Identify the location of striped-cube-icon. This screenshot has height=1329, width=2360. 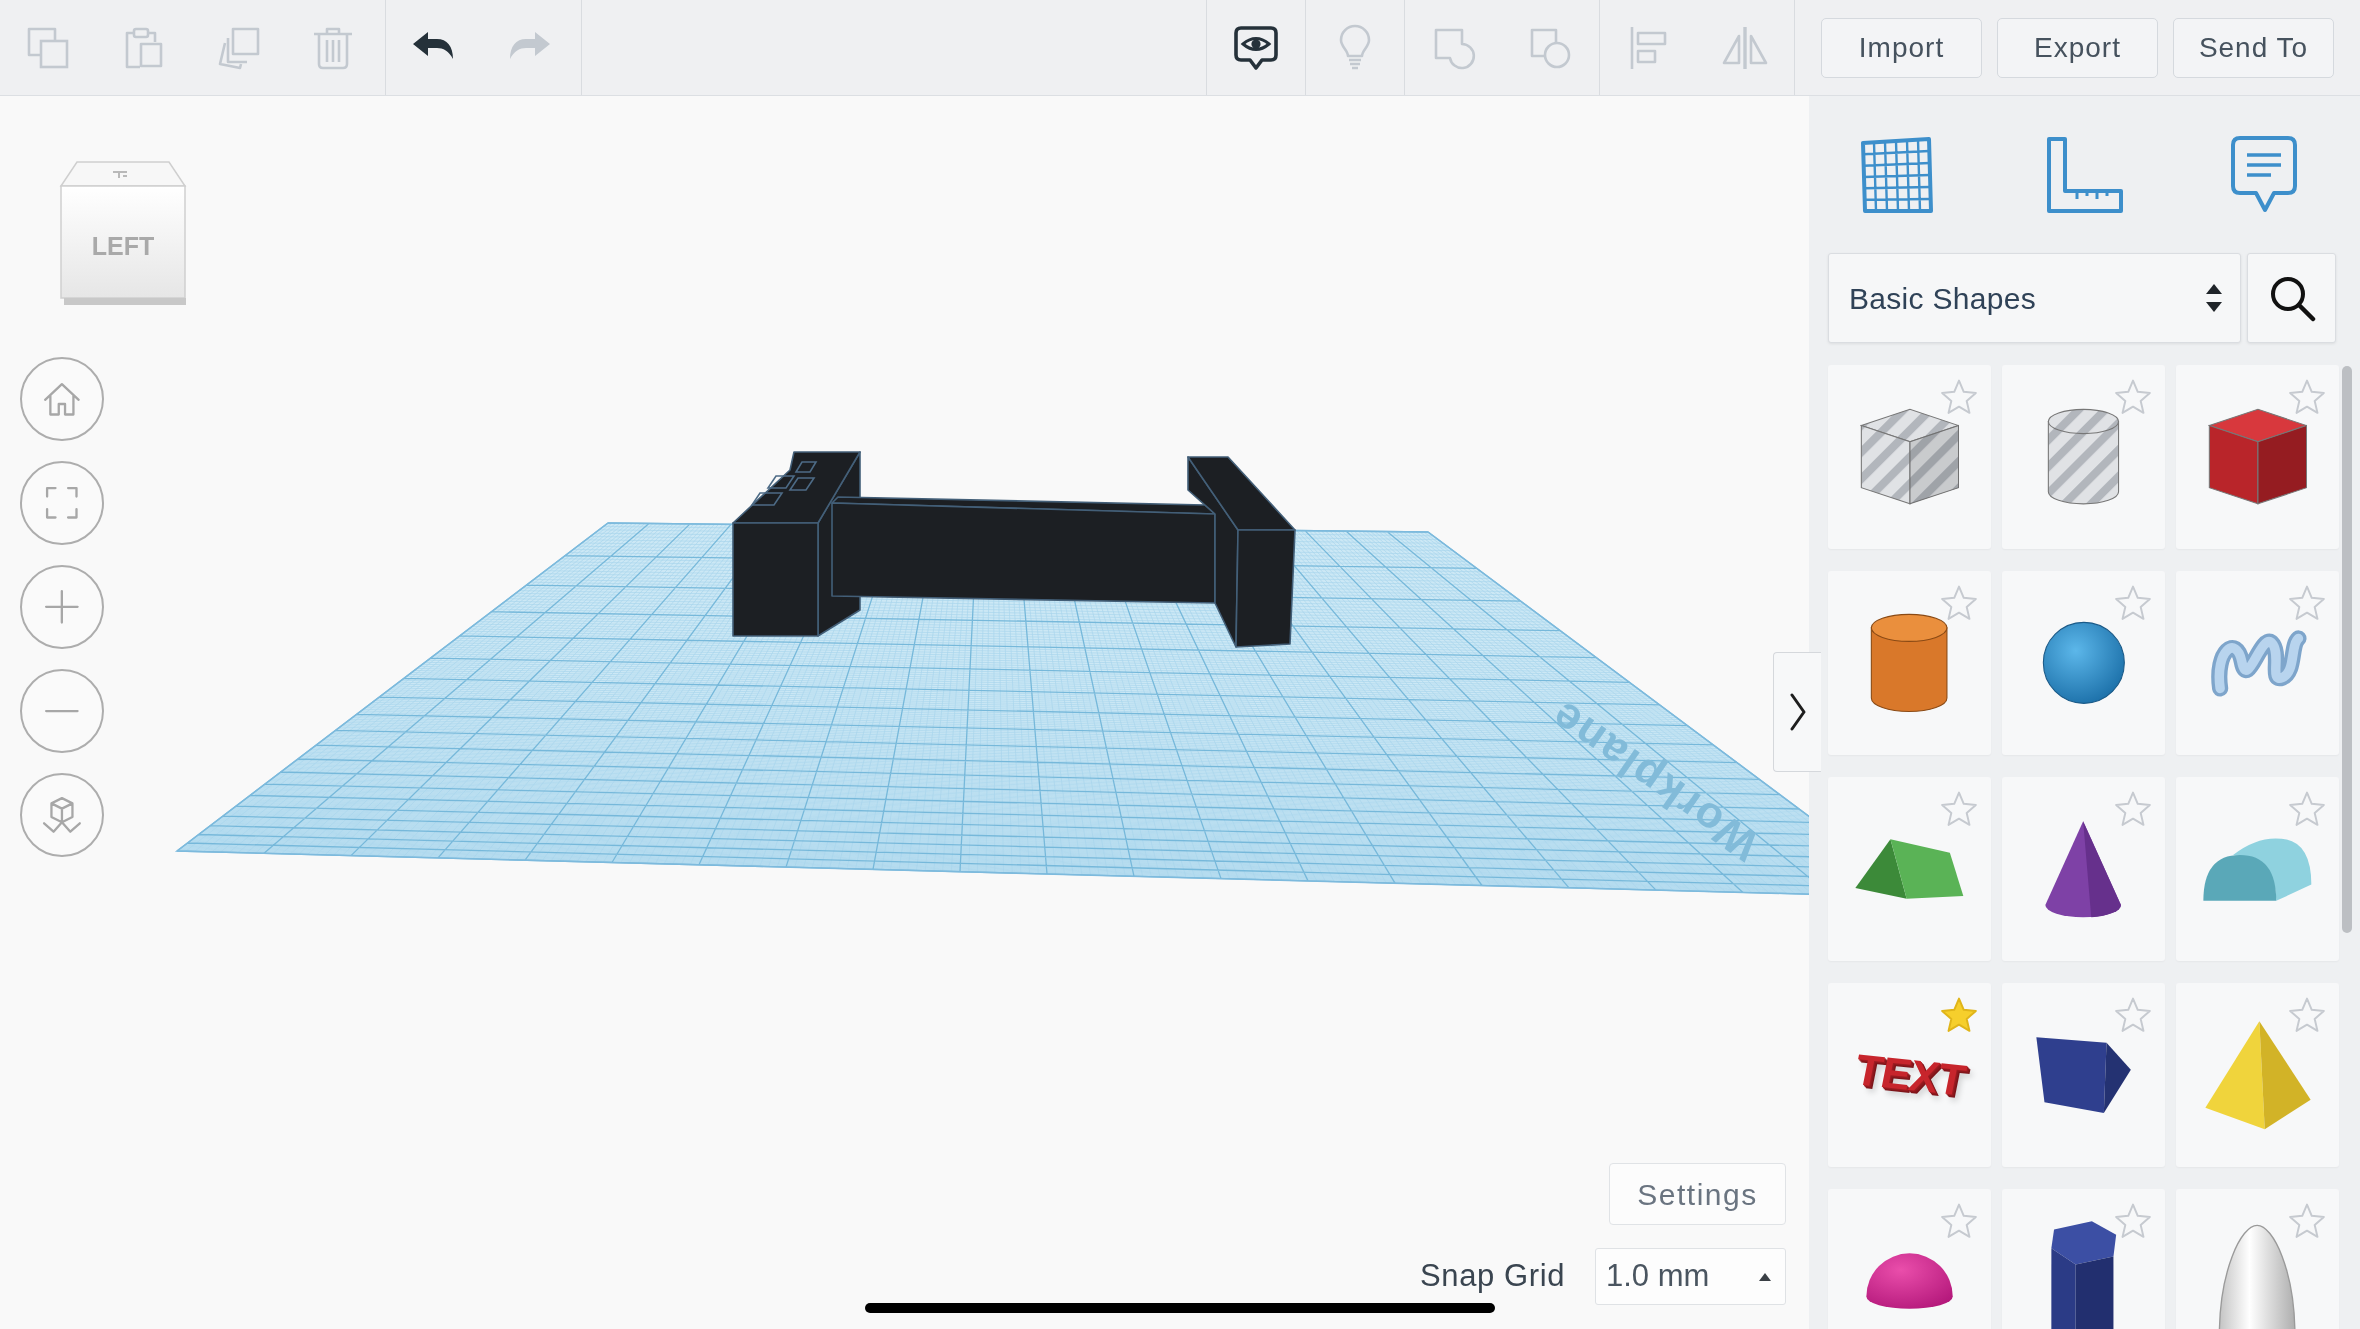
(1909, 457).